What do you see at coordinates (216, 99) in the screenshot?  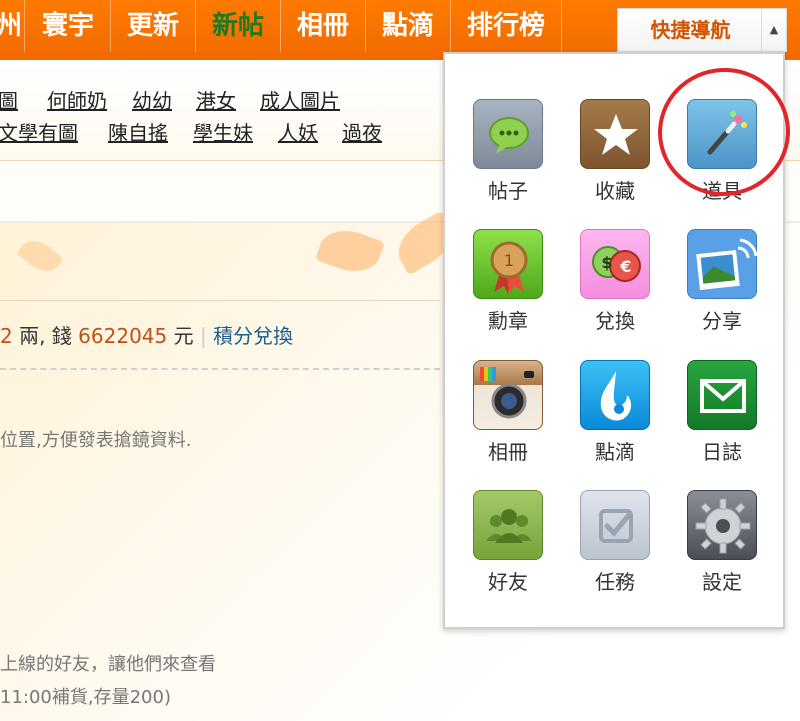 I see `tag-link: 港女` at bounding box center [216, 99].